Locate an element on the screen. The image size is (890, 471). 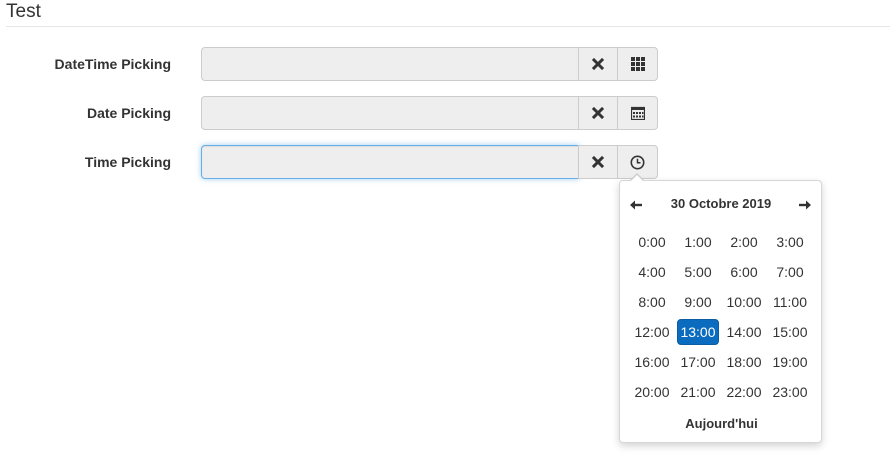
date-label: Date Picking is located at coordinates (128, 113).